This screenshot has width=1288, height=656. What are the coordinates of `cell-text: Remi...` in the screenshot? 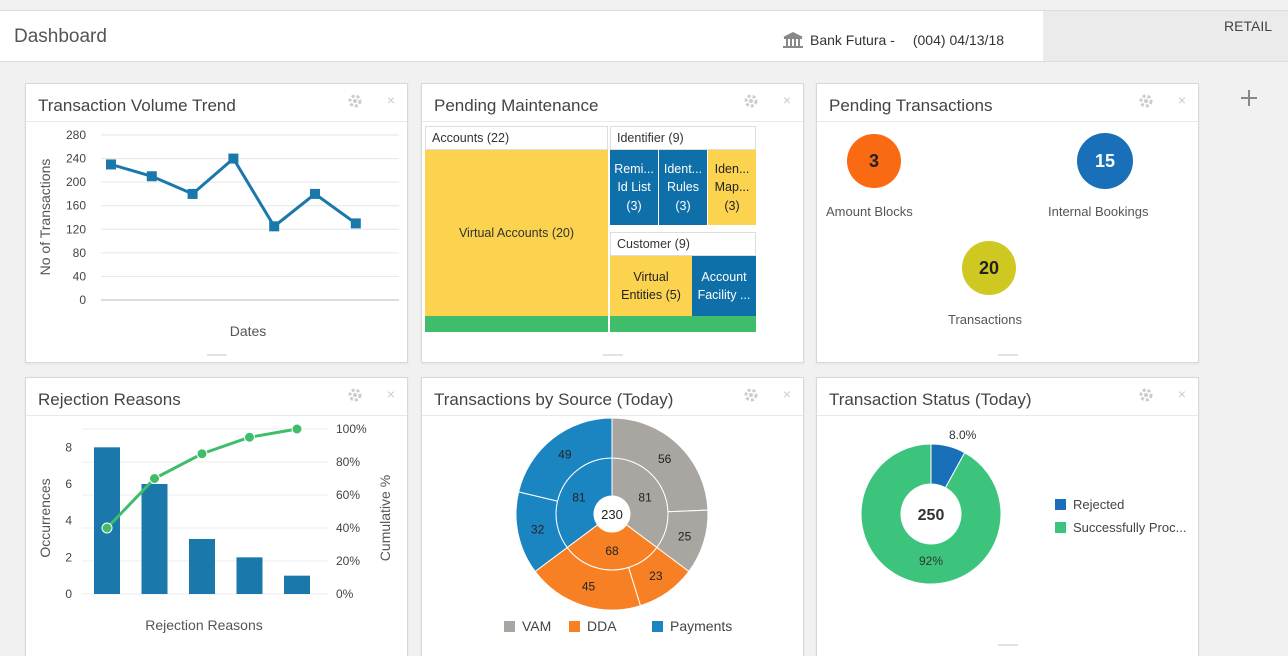 It's located at (634, 169).